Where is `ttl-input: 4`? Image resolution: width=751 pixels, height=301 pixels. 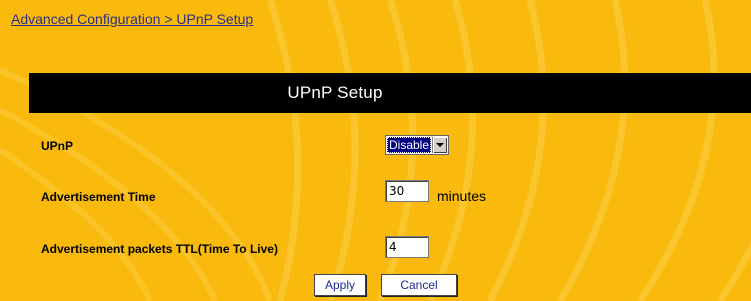 ttl-input: 4 is located at coordinates (407, 247).